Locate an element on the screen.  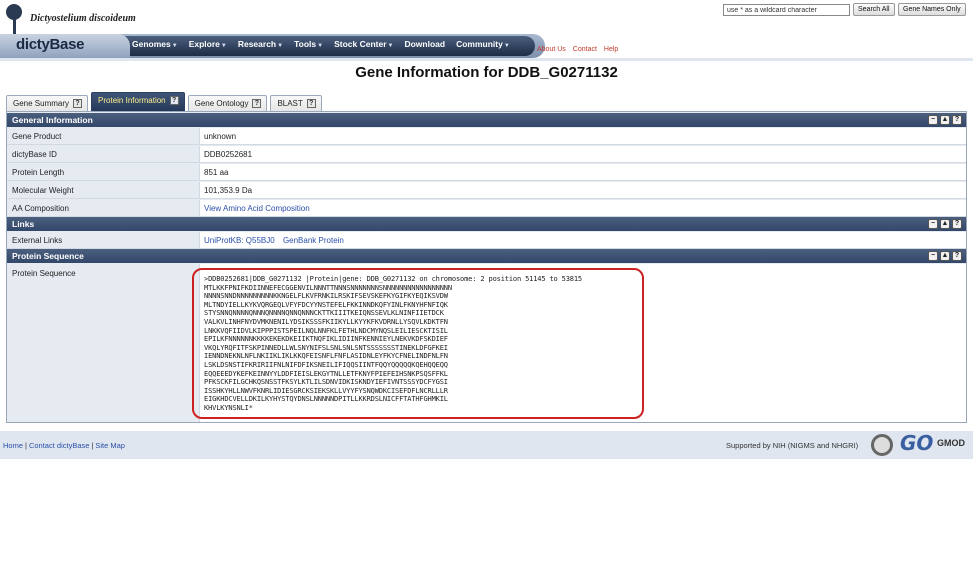
nav-item-label: Stock Center is located at coordinates (360, 44).